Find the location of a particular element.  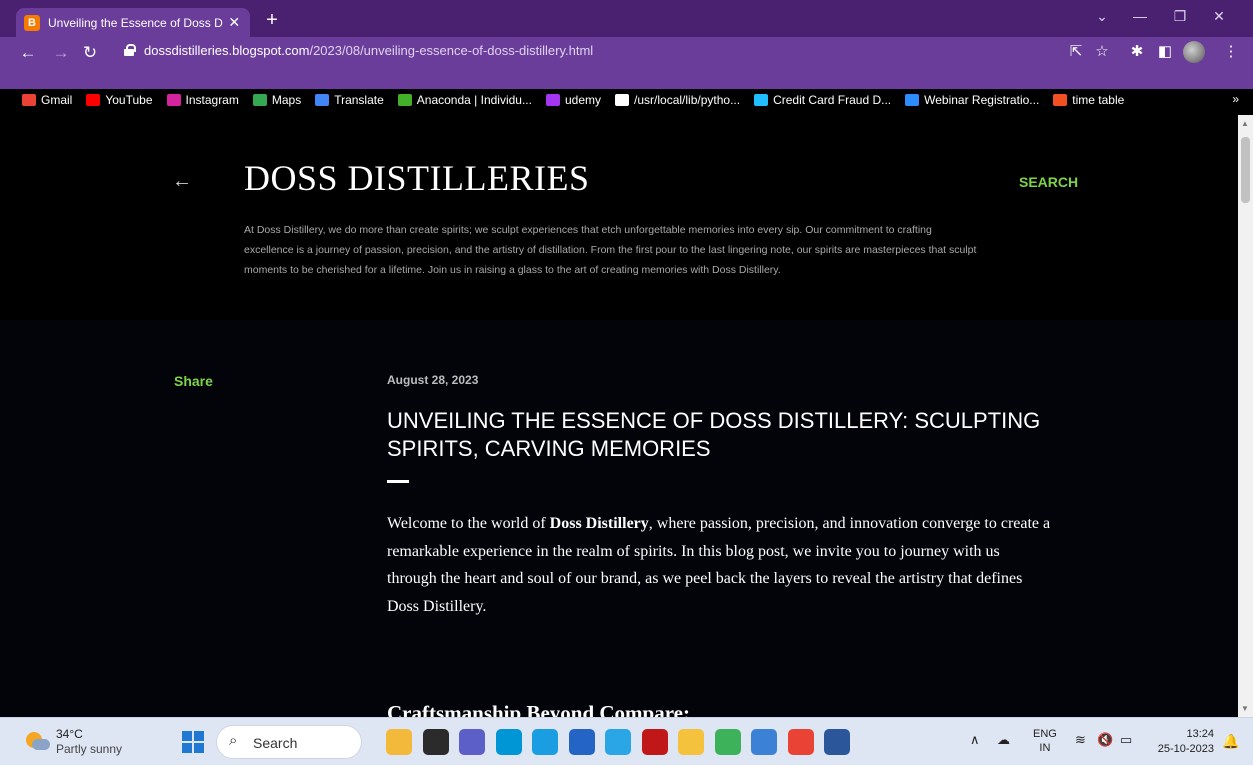

blogger-favicon-icon: B is located at coordinates (32, 22).